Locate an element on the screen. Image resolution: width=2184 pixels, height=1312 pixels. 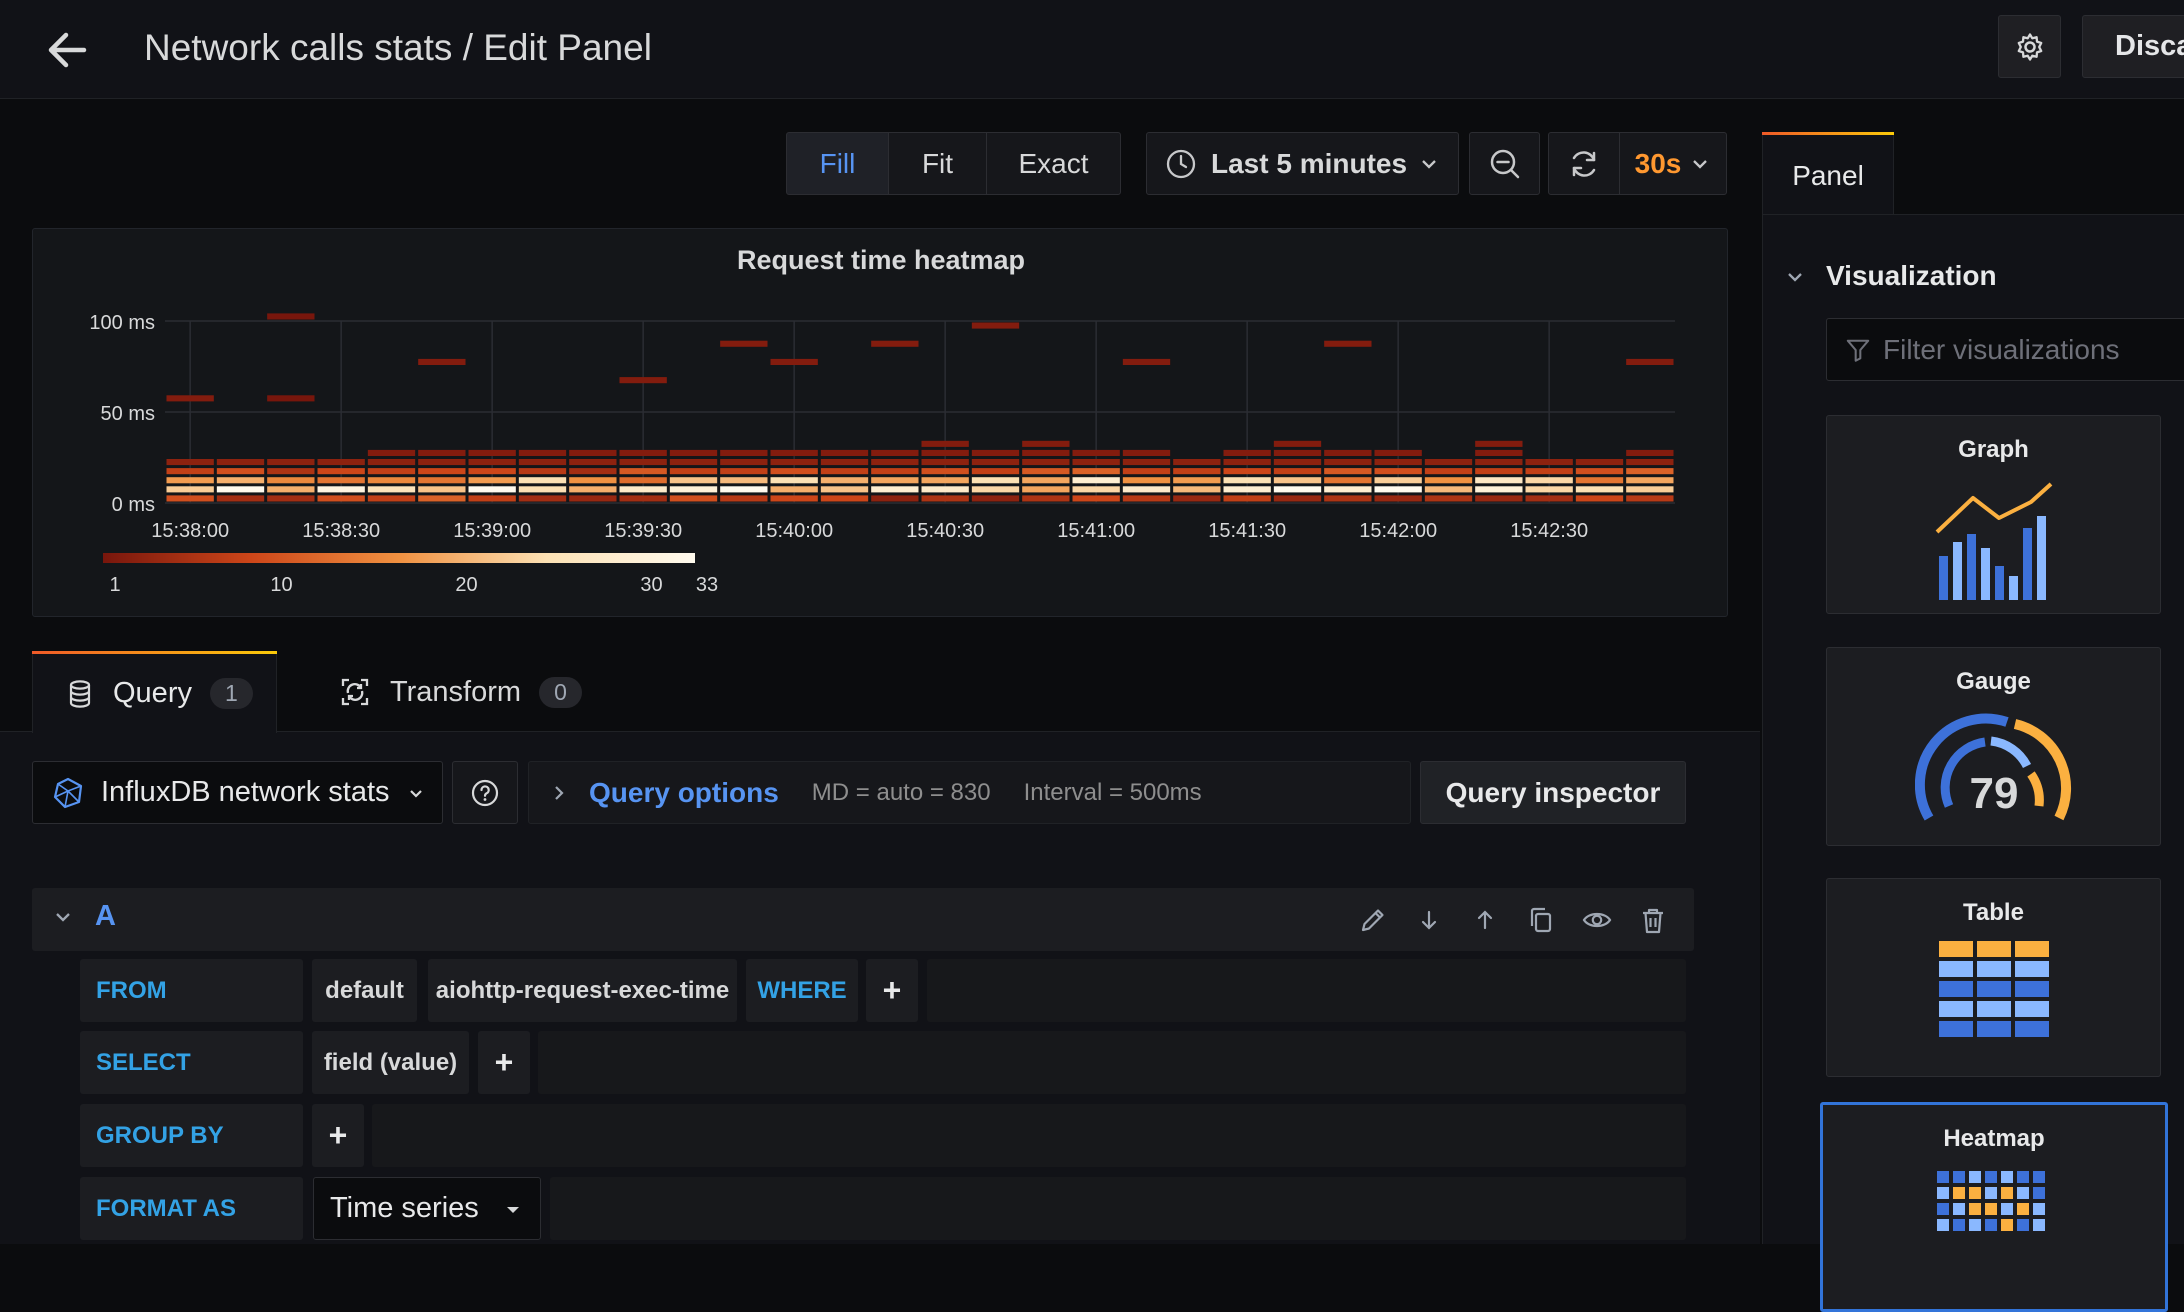
format-as-label: FORMAT AS is located at coordinates (191, 1208).